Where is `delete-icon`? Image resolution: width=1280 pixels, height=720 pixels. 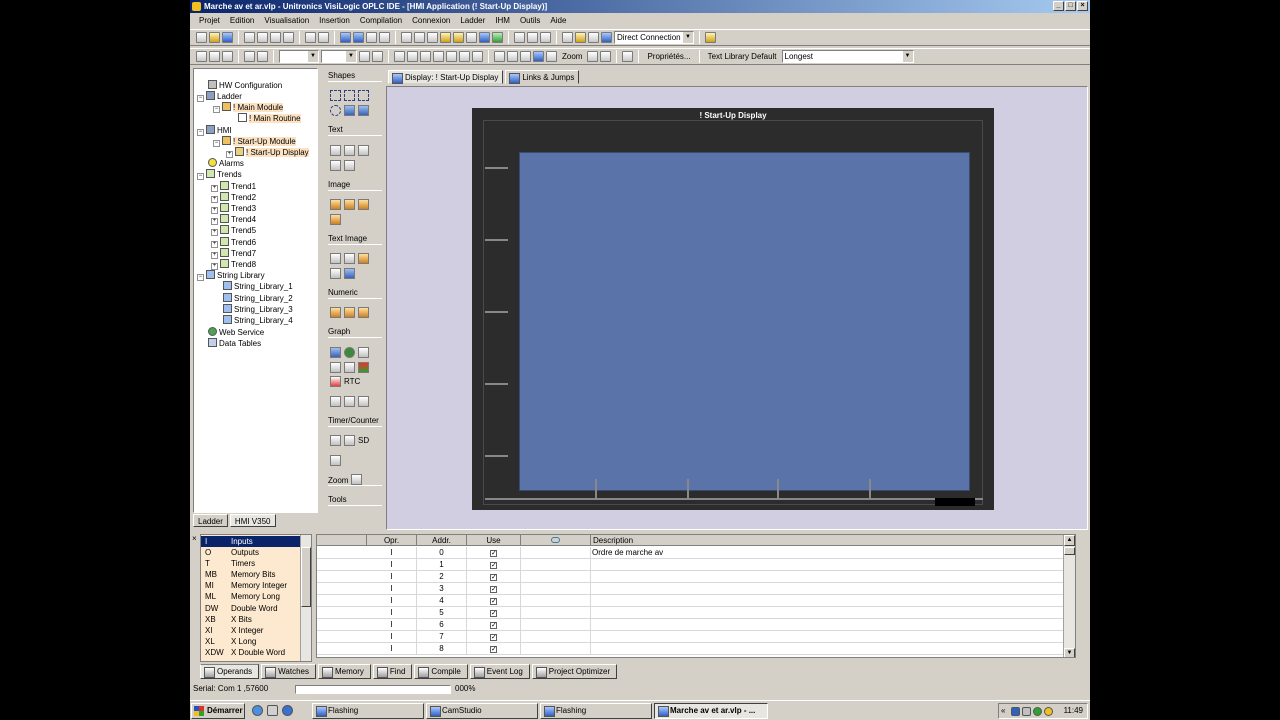 delete-icon is located at coordinates (310, 37).